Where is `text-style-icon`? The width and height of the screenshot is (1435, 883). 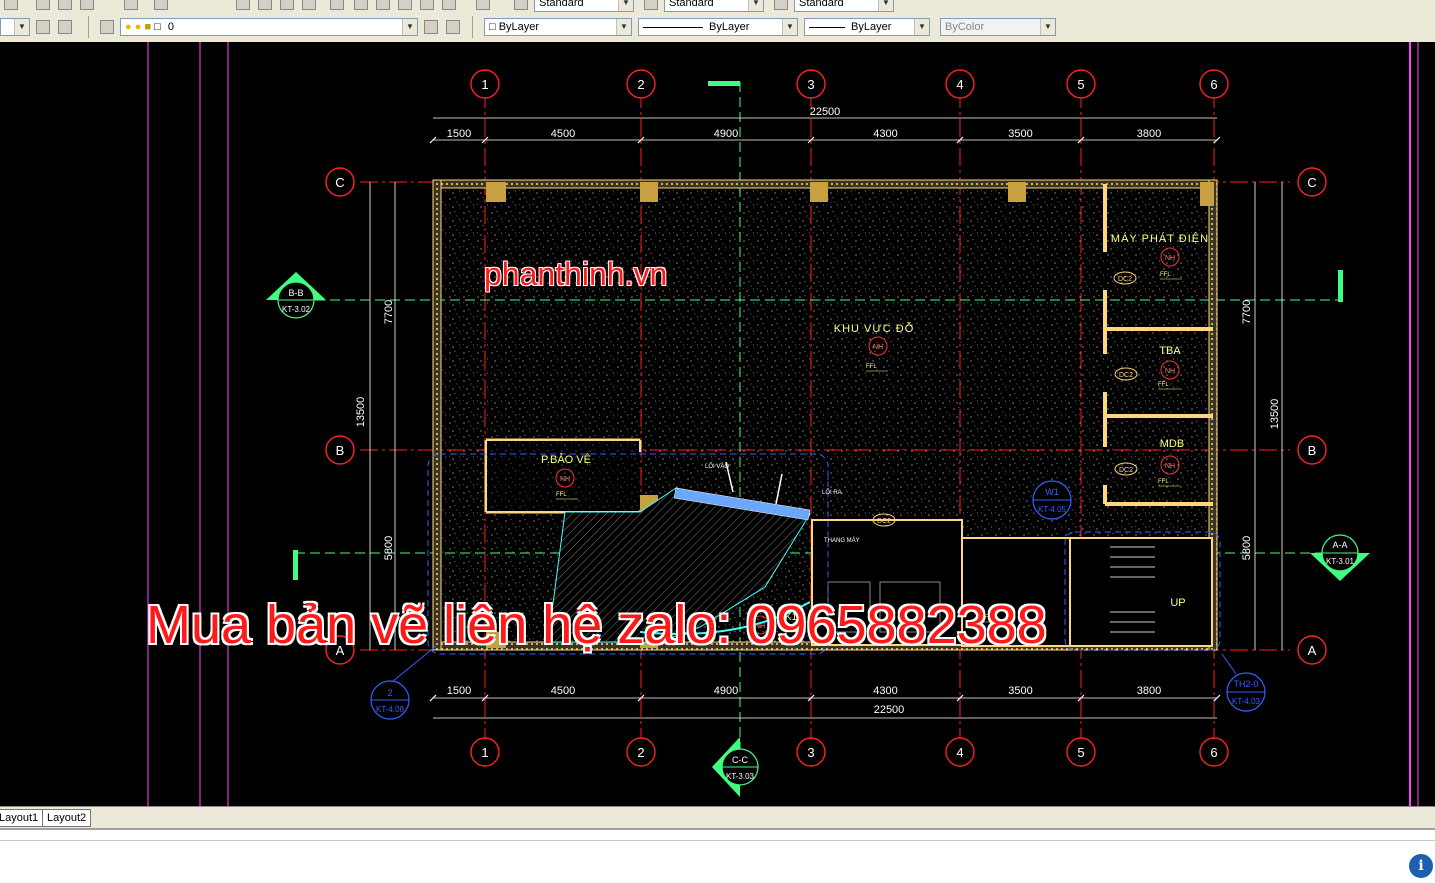
text-style-icon is located at coordinates (521, 5).